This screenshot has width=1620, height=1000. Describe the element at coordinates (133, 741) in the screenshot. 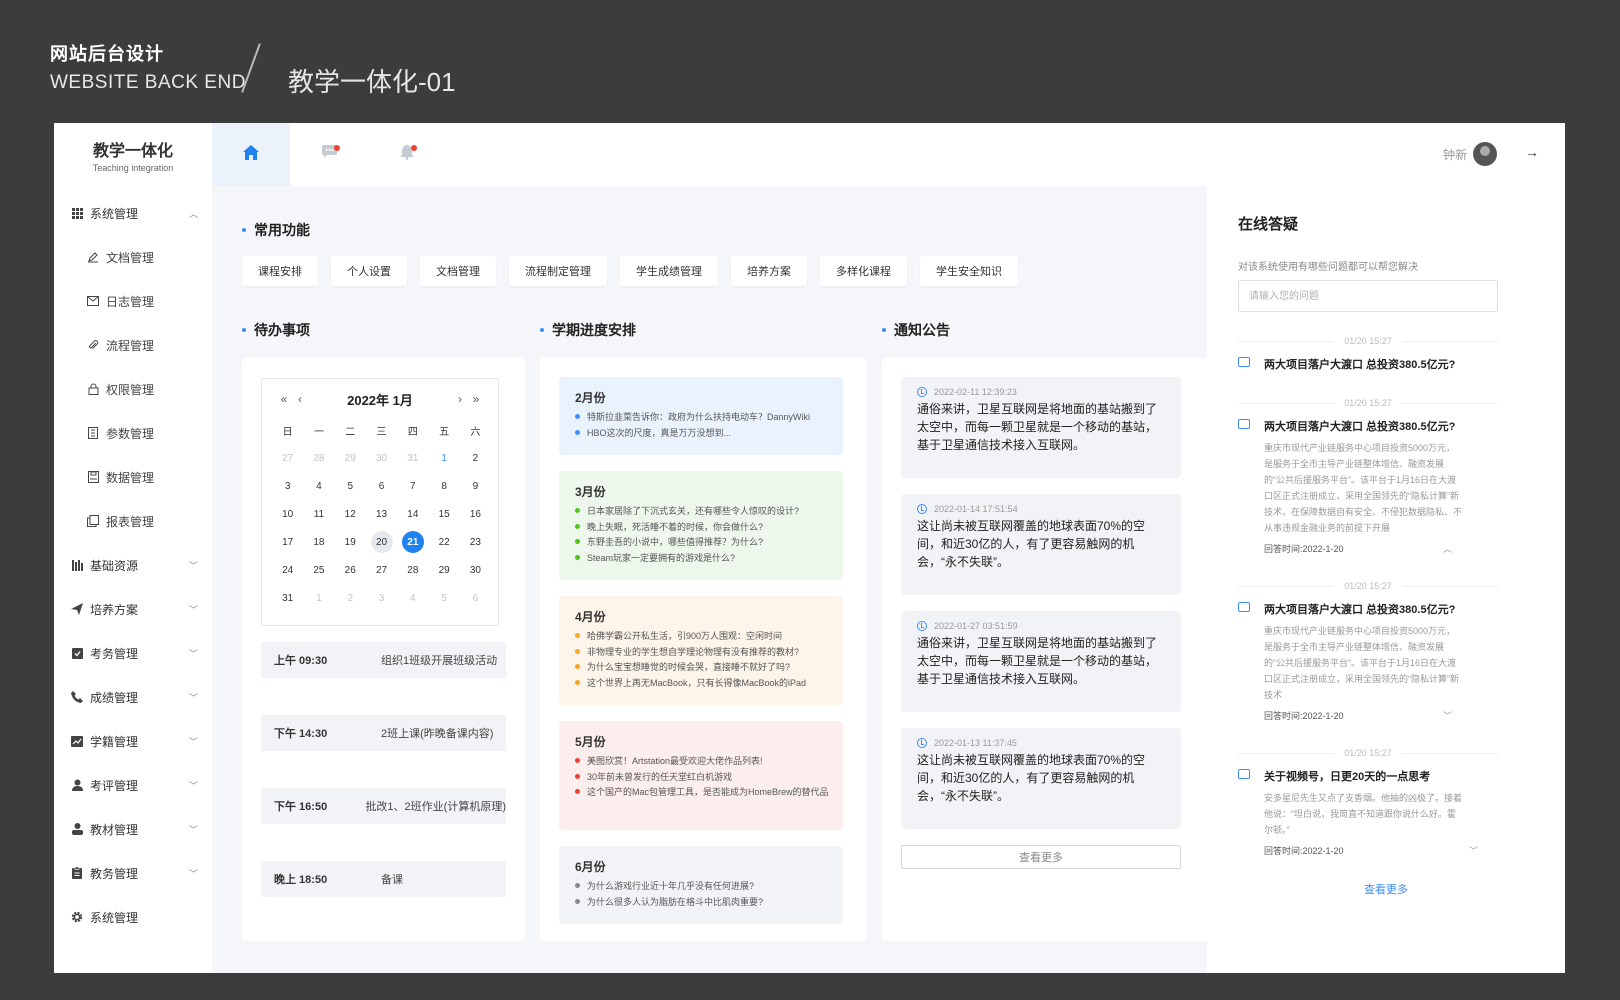

I see `sidebar-item-records: 学籍管理 ﹀` at that location.